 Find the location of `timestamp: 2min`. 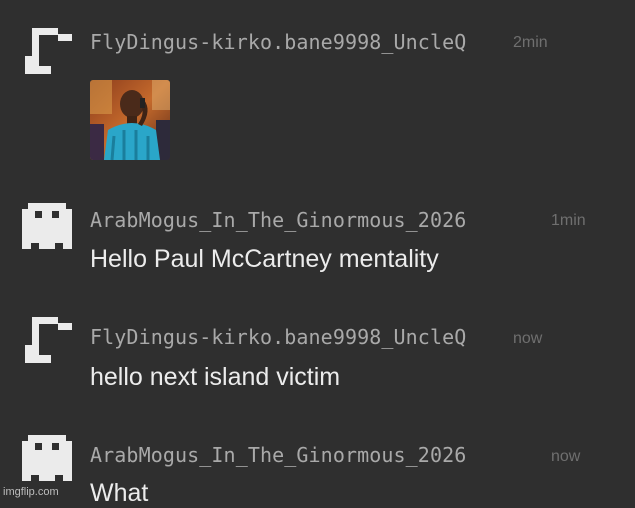

timestamp: 2min is located at coordinates (530, 42).